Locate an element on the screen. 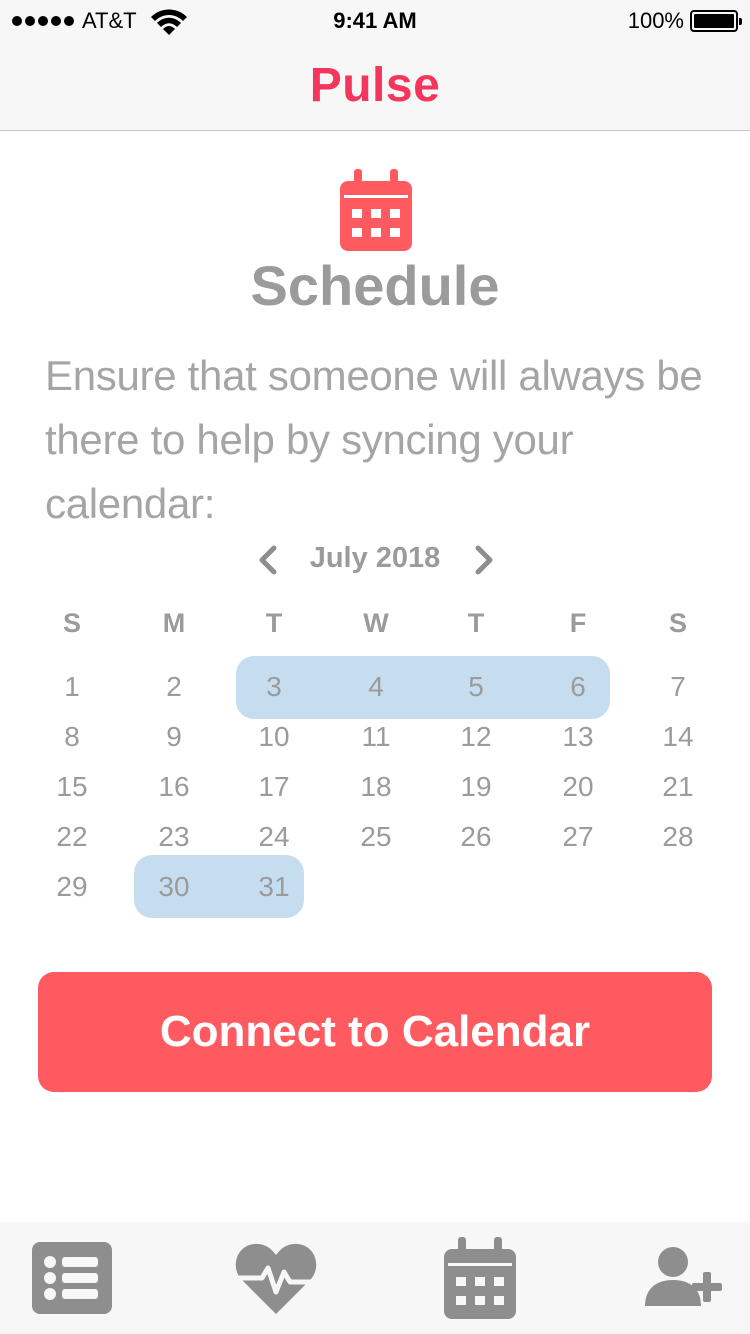  calendar-day: 19 is located at coordinates (476, 787).